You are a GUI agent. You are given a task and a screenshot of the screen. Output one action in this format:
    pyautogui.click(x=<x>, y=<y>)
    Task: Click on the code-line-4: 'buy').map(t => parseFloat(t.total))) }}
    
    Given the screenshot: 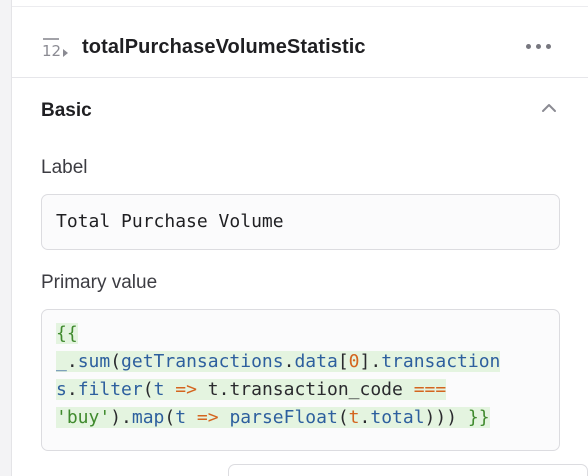 What is the action you would take?
    pyautogui.click(x=273, y=417)
    